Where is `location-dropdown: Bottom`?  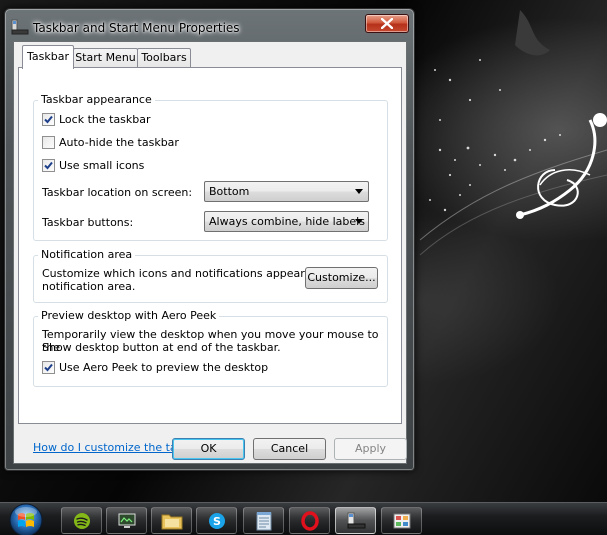
location-dropdown: Bottom is located at coordinates (286, 191).